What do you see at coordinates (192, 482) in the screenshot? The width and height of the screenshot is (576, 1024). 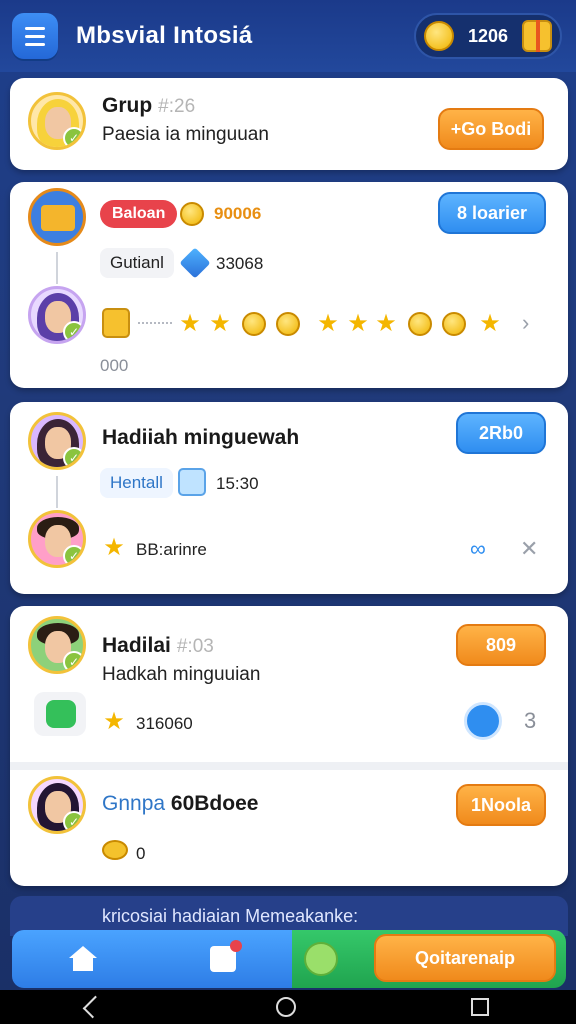 I see `image-icon` at bounding box center [192, 482].